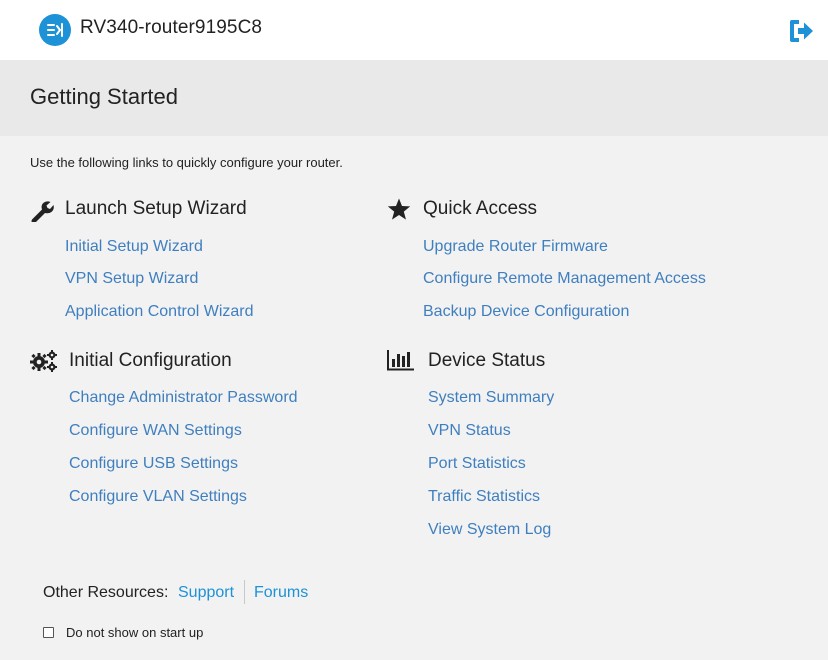  I want to click on wrench-icon, so click(42, 213).